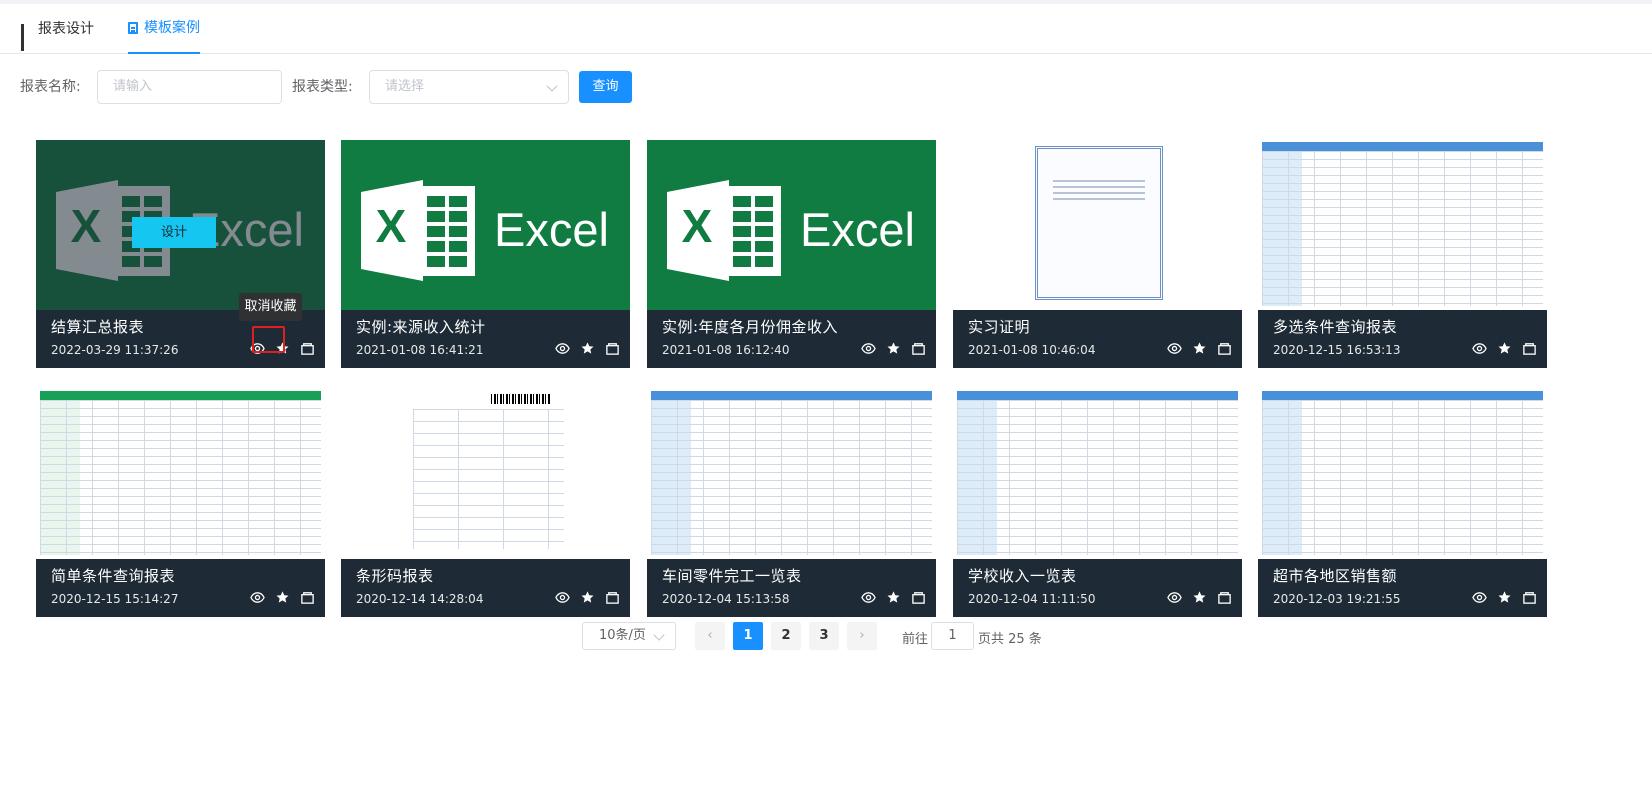 Image resolution: width=1652 pixels, height=808 pixels. What do you see at coordinates (133, 28) in the screenshot?
I see `document-icon` at bounding box center [133, 28].